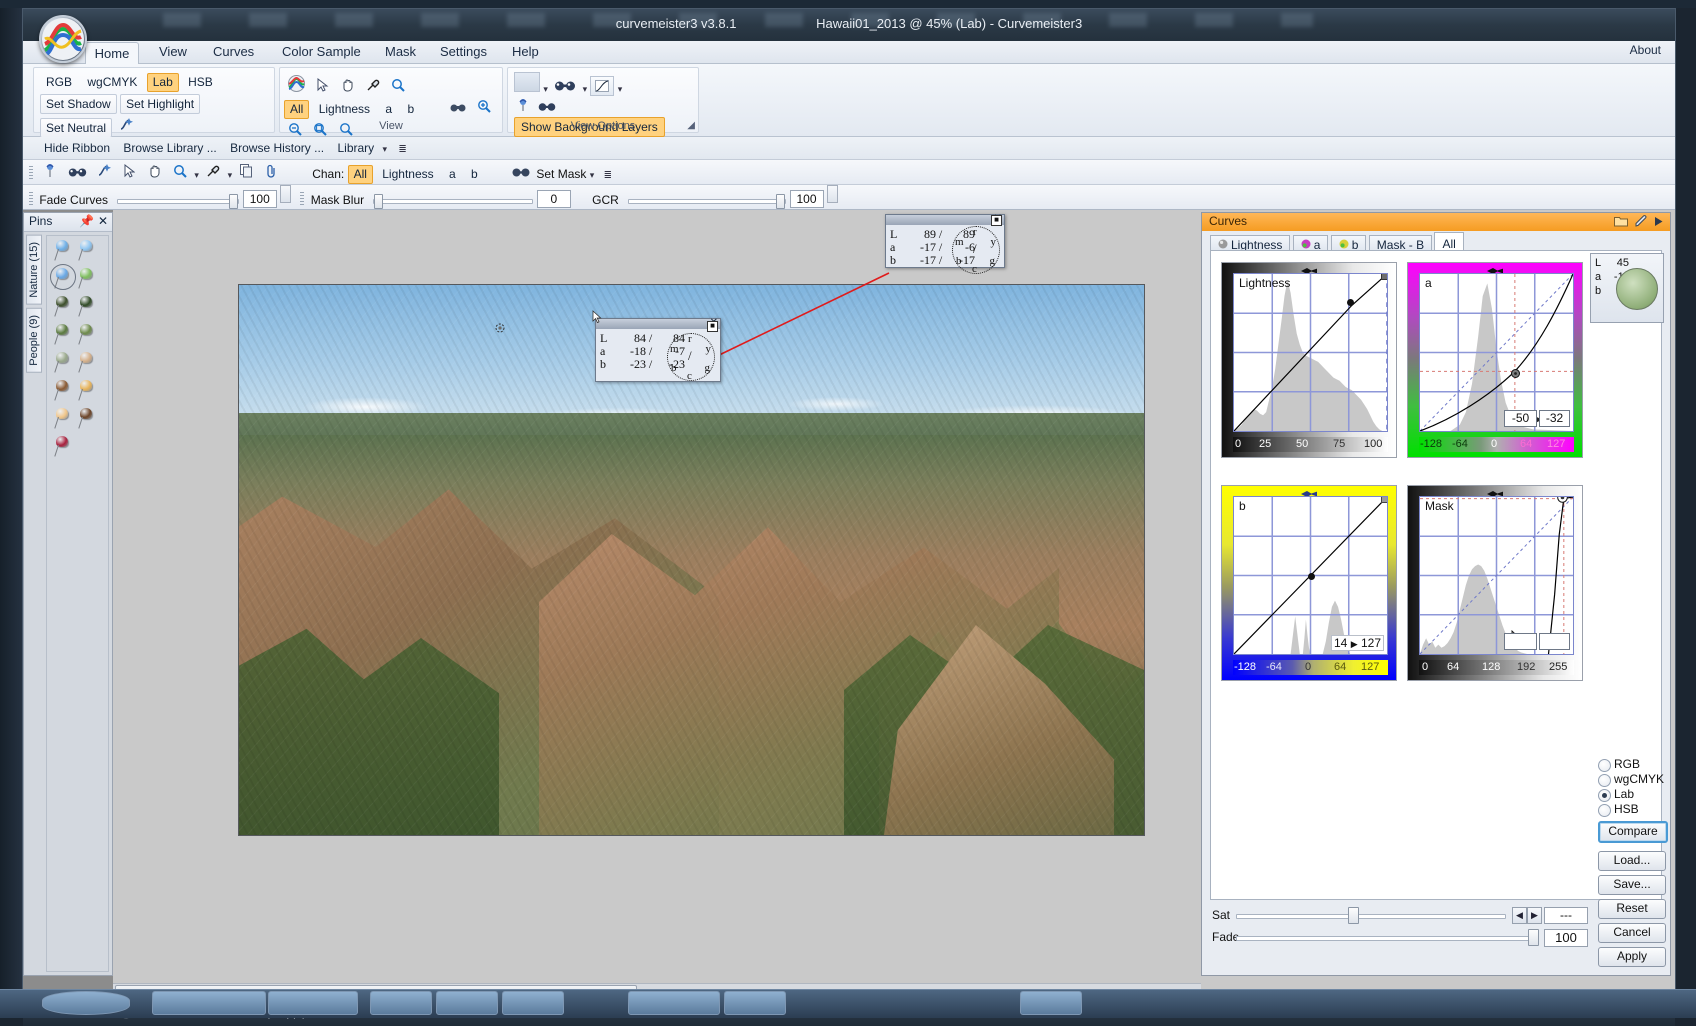 The width and height of the screenshot is (1696, 1026). I want to click on set-shadow-button: Set Shadow, so click(78, 104).